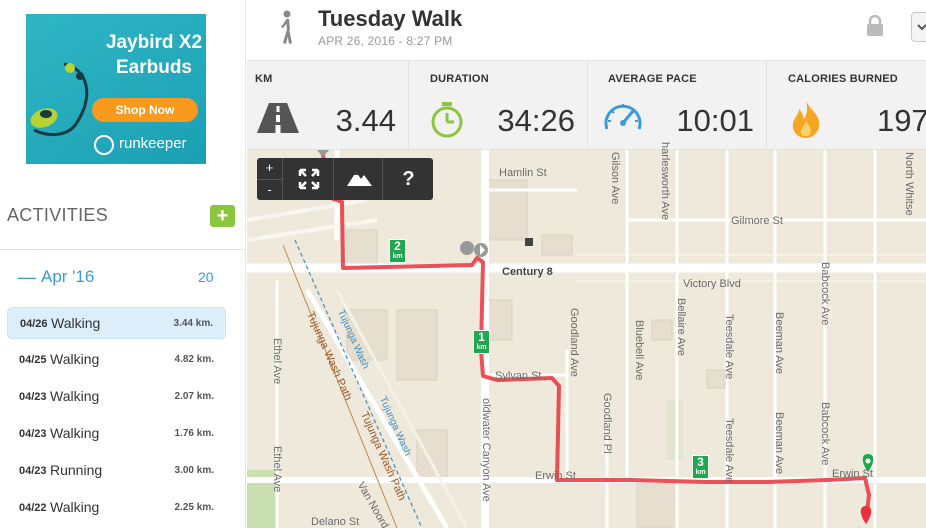 This screenshot has height=528, width=926. Describe the element at coordinates (116, 360) in the screenshot. I see `activity-item: 04/25 Walking 4.82 km.` at that location.